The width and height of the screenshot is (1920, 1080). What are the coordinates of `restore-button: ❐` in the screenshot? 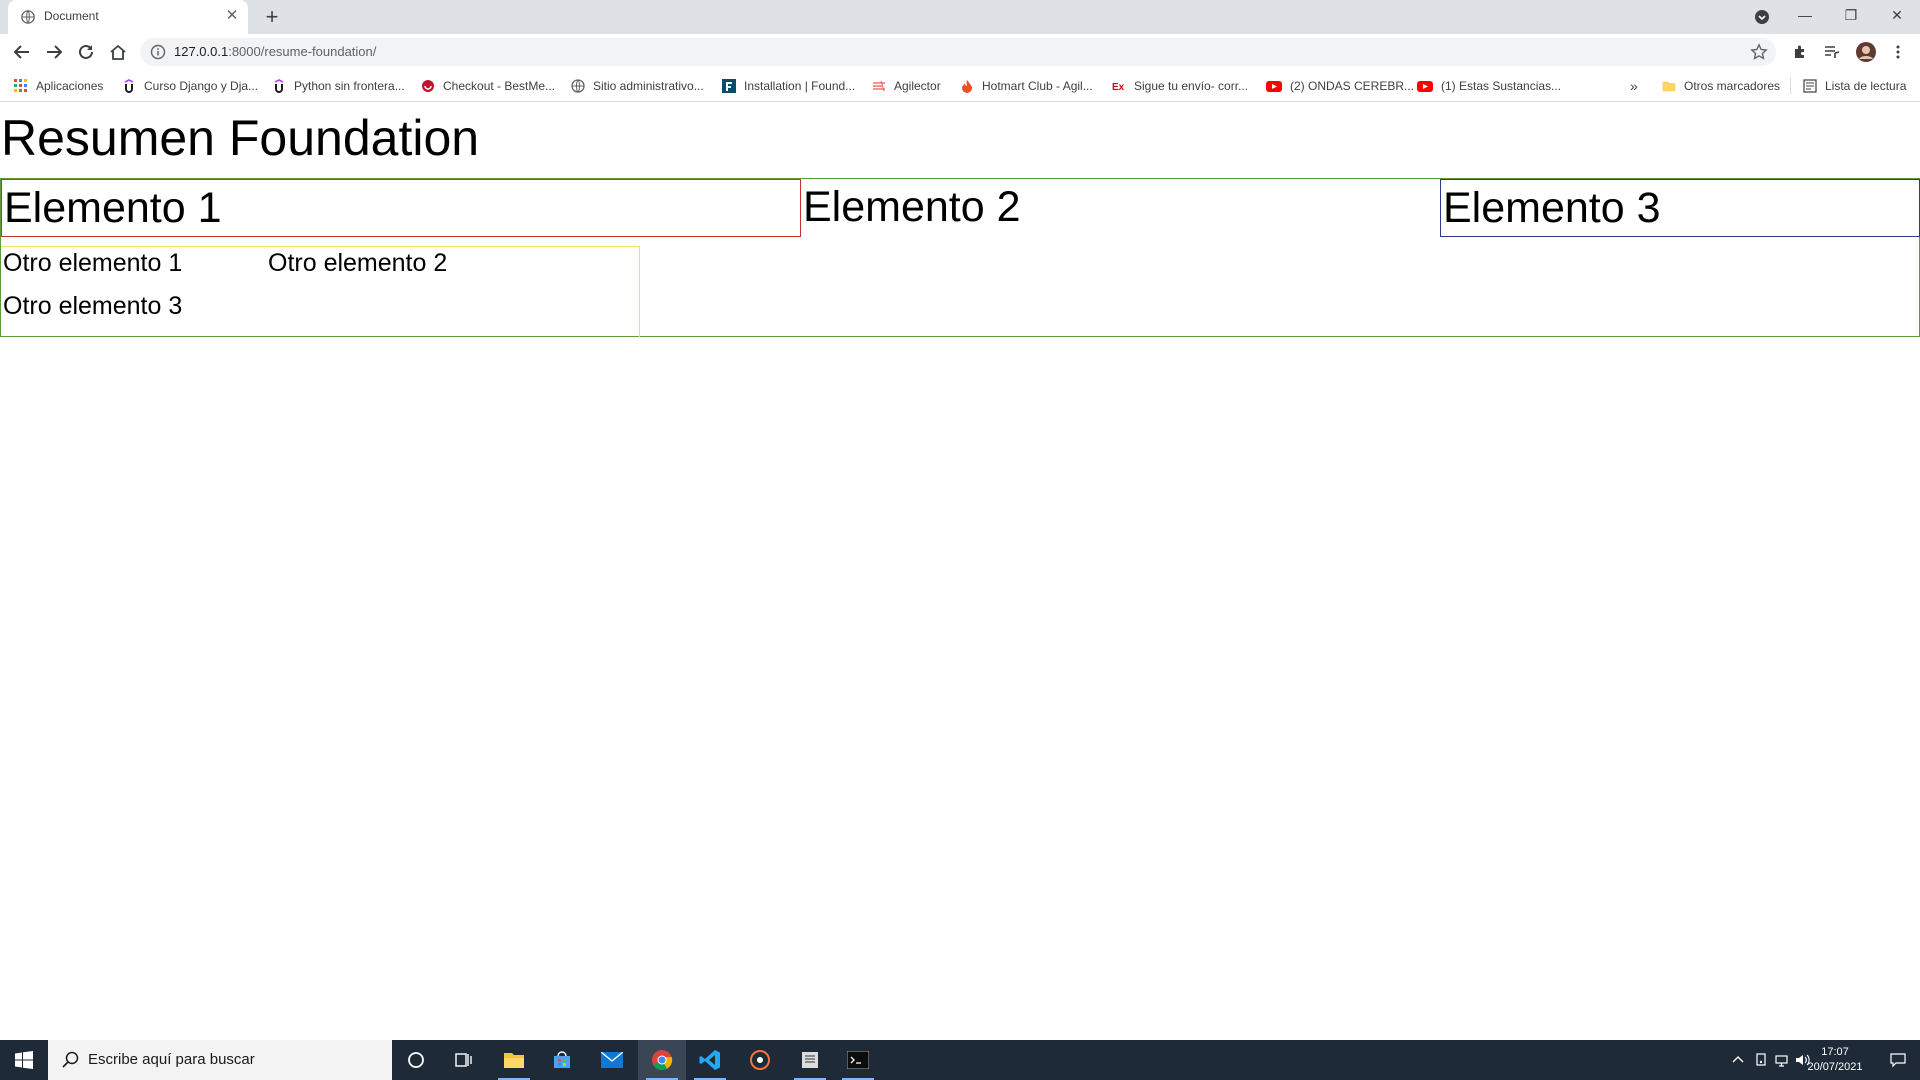 It's located at (1851, 17).